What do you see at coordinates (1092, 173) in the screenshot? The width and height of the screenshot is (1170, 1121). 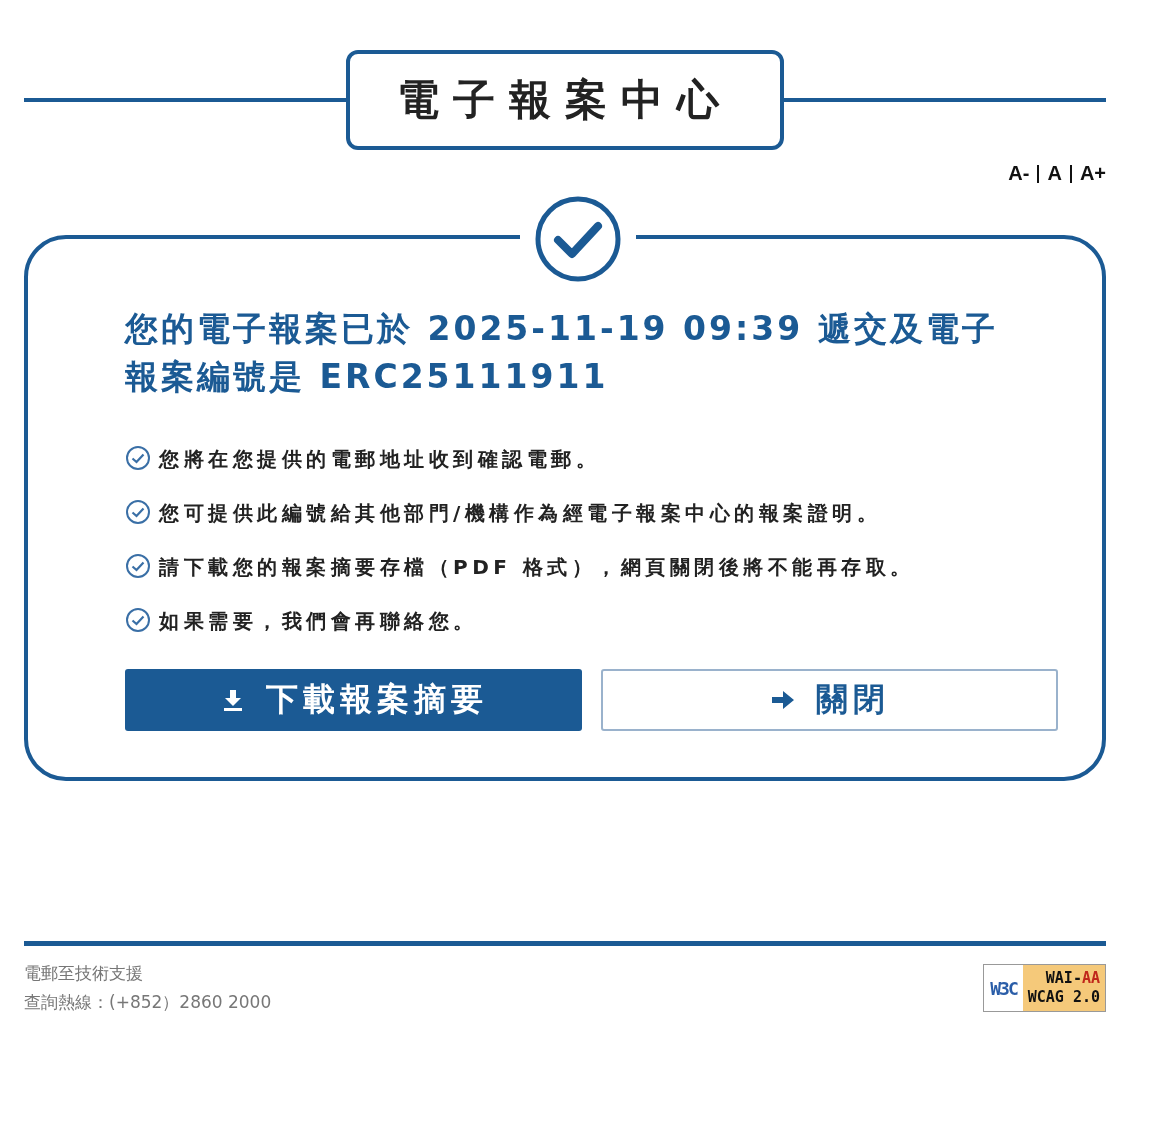 I see `font-size-link: A+` at bounding box center [1092, 173].